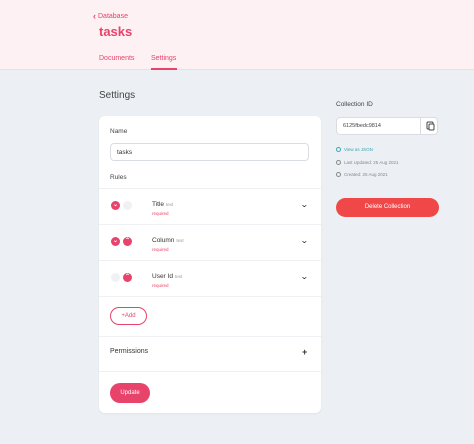 The image size is (474, 444). I want to click on last-updated: Last Updated: 25 Aug 2021, so click(367, 162).